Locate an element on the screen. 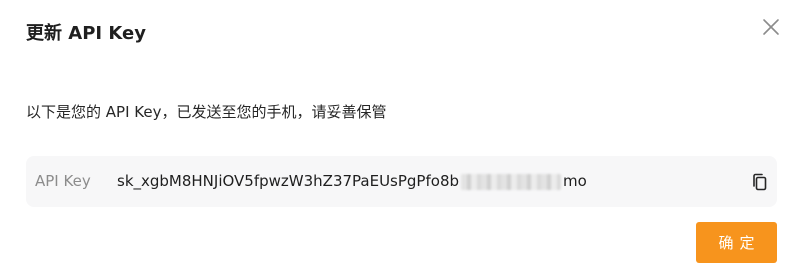 Image resolution: width=804 pixels, height=277 pixels. close-button is located at coordinates (771, 27).